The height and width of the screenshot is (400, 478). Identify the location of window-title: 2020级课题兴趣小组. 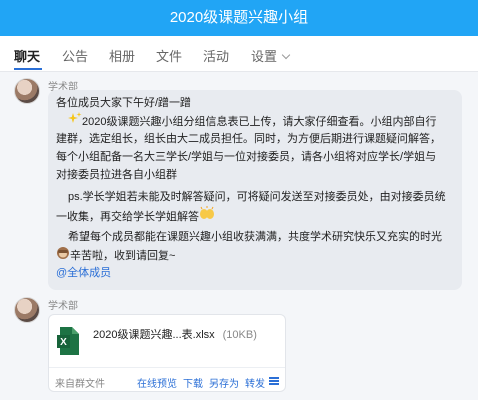
(239, 18).